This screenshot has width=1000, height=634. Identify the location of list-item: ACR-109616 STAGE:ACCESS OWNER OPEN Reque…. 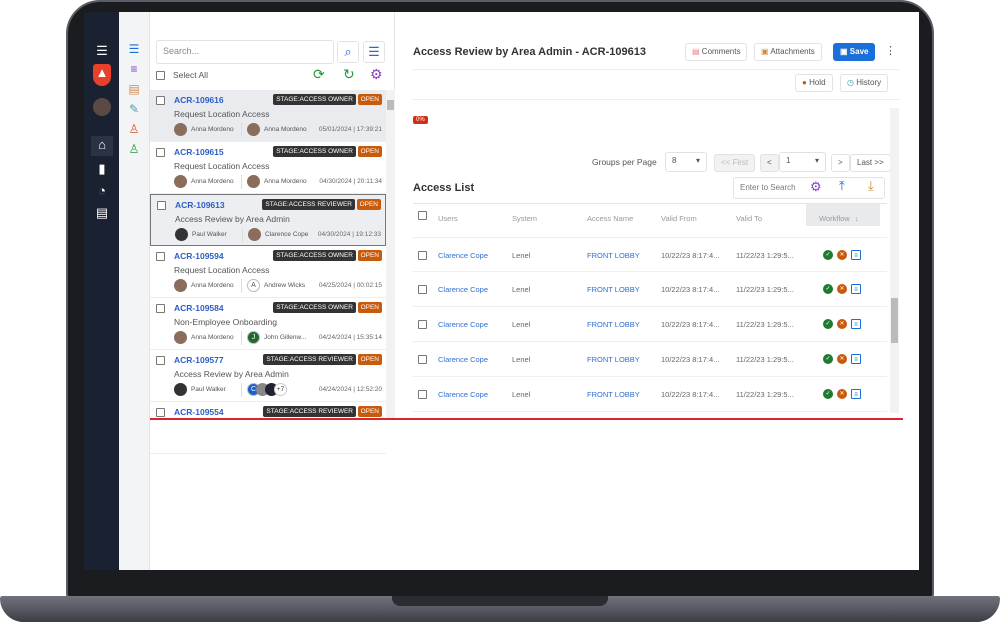
(268, 116).